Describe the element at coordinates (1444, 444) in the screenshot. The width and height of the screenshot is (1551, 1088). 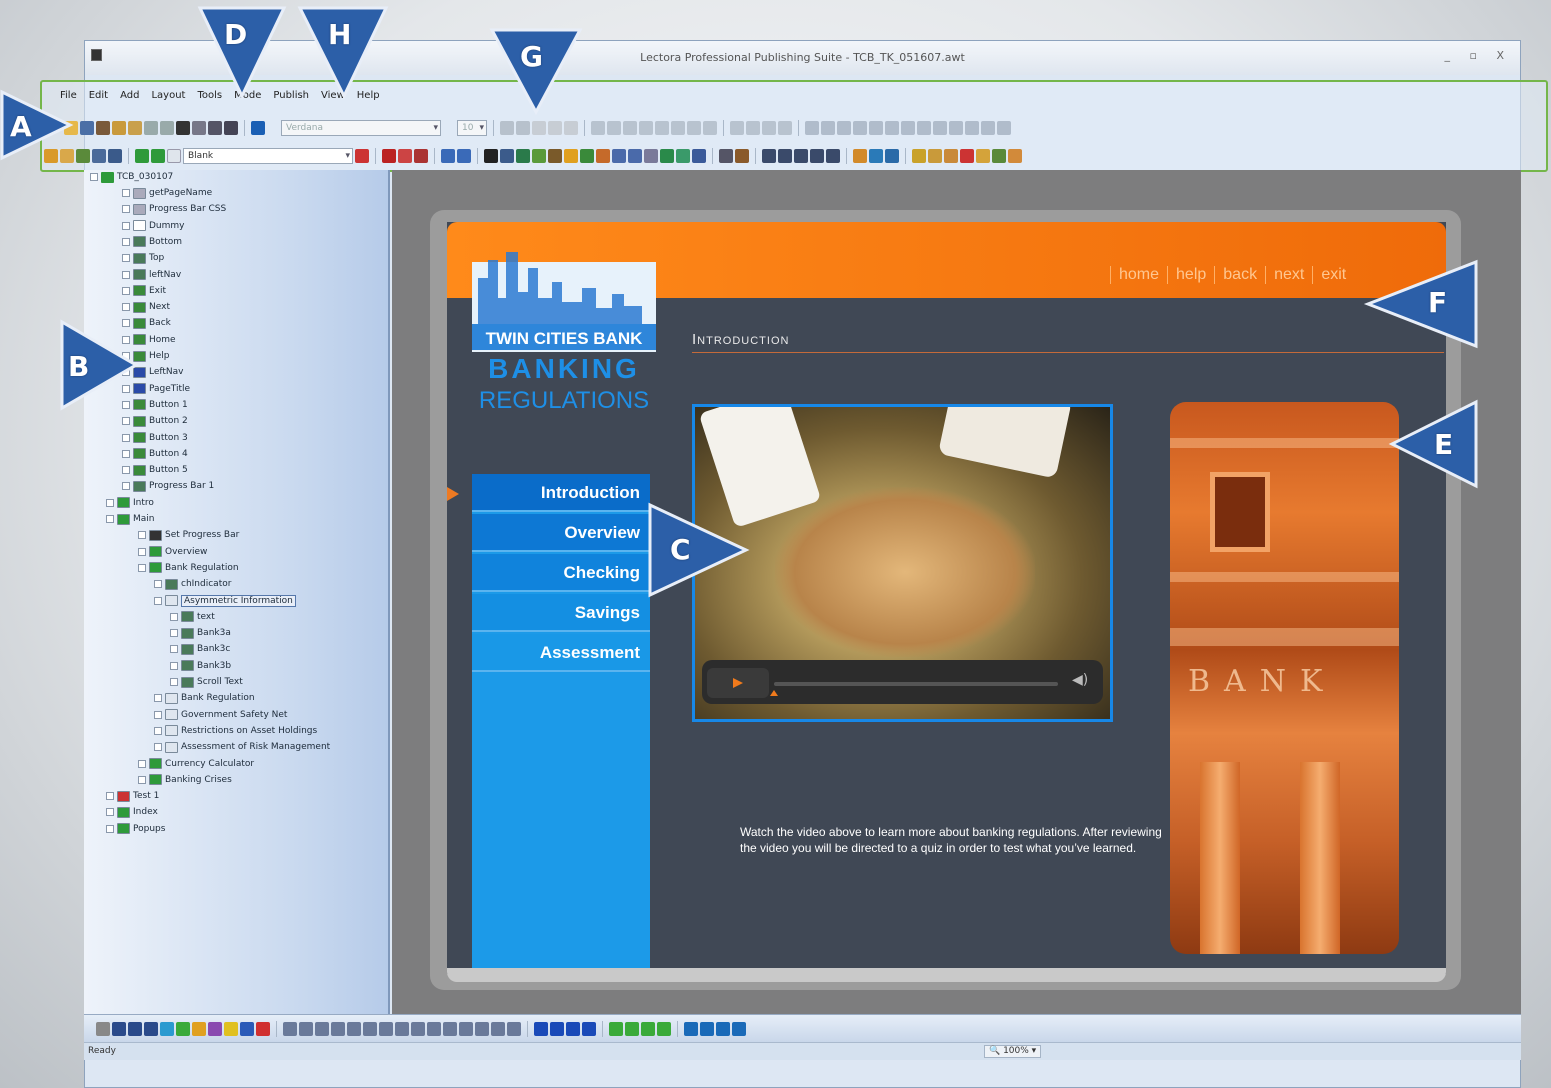
I see `callout-e-label: E` at that location.